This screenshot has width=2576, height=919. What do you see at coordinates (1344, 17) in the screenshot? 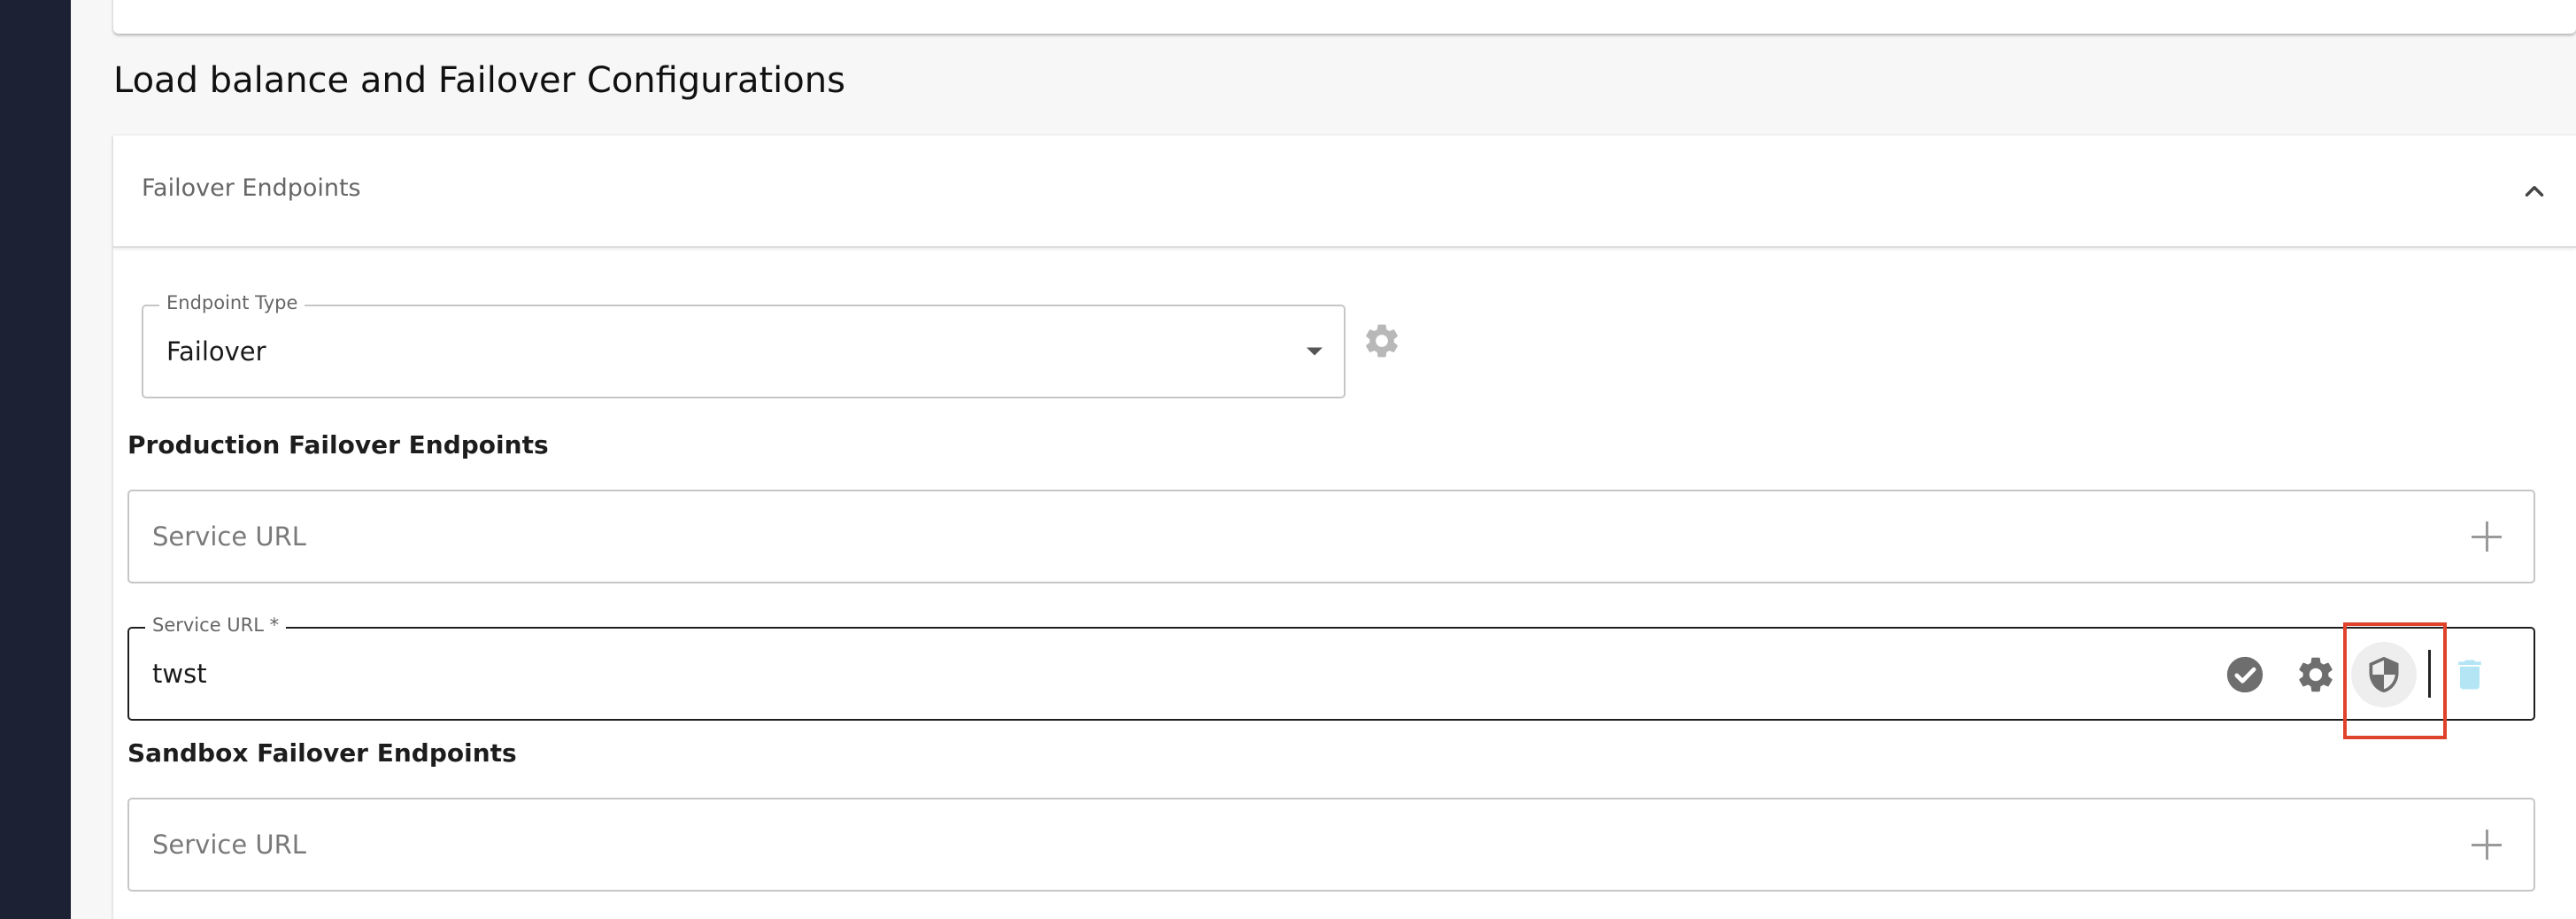
I see `previous-section-card` at bounding box center [1344, 17].